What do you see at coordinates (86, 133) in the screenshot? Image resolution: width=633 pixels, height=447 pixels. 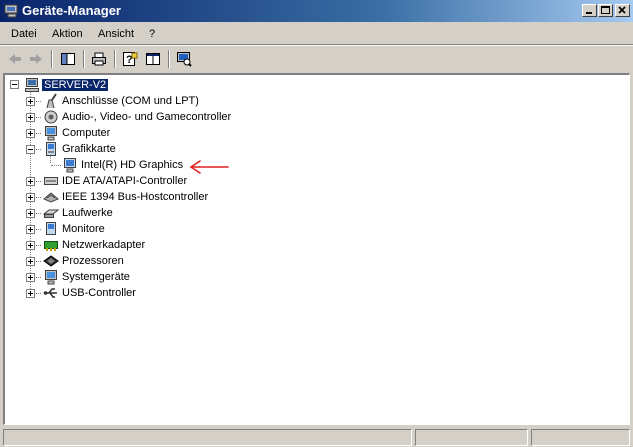 I see `tree-item-label: Computer` at bounding box center [86, 133].